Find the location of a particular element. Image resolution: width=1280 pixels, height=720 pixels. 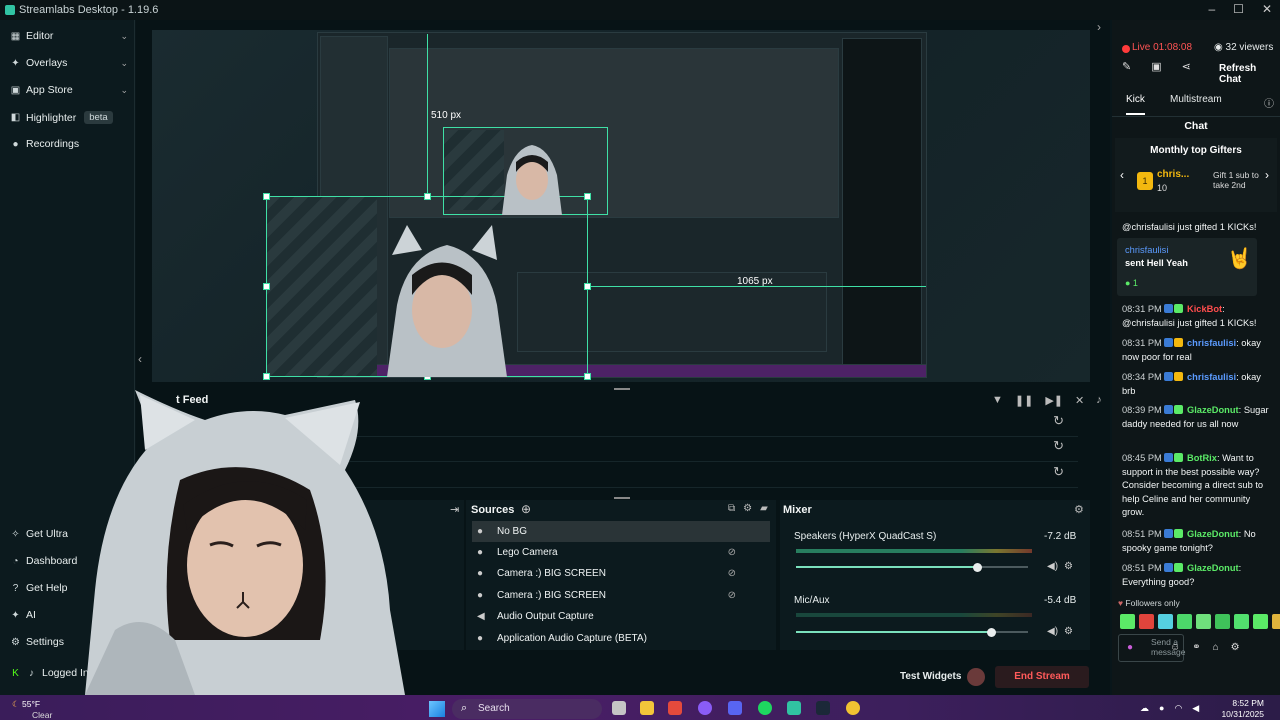

windows-start-icon is located at coordinates (437, 709).